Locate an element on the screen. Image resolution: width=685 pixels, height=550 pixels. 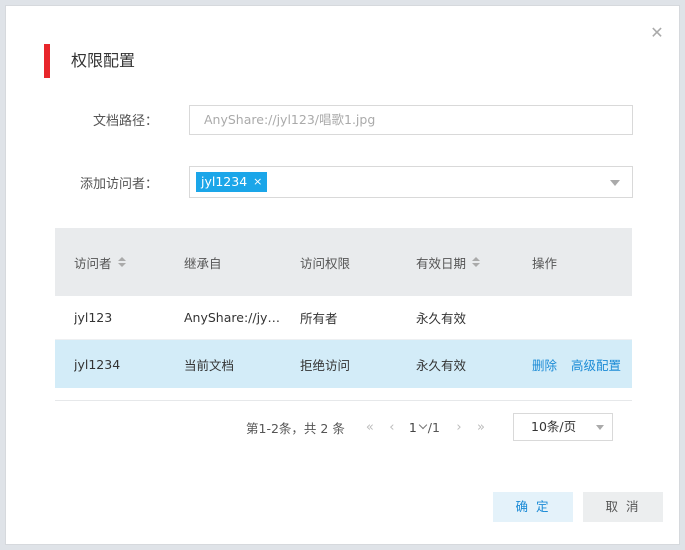
advanced-config-link: 高级配置 is located at coordinates (596, 365).